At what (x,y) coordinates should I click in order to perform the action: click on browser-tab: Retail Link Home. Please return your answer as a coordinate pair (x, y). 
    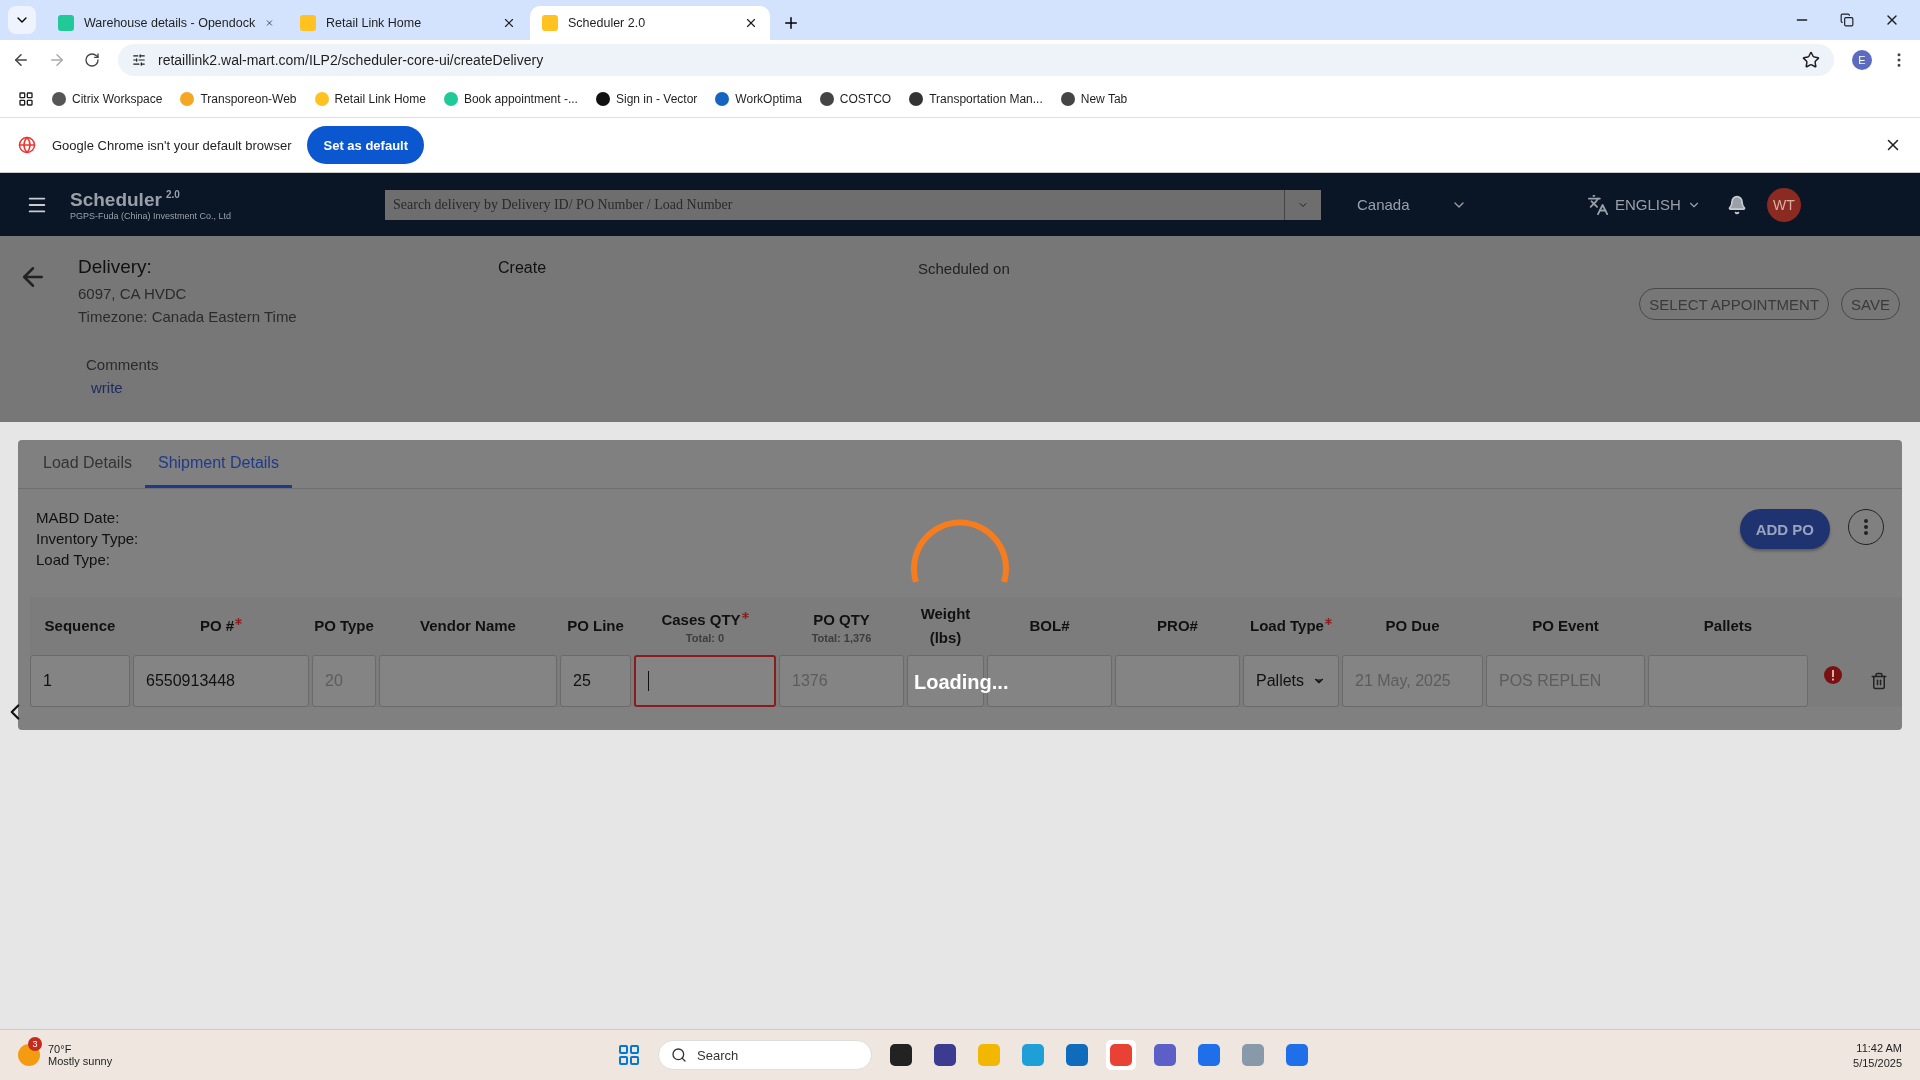
    Looking at the image, I should click on (408, 23).